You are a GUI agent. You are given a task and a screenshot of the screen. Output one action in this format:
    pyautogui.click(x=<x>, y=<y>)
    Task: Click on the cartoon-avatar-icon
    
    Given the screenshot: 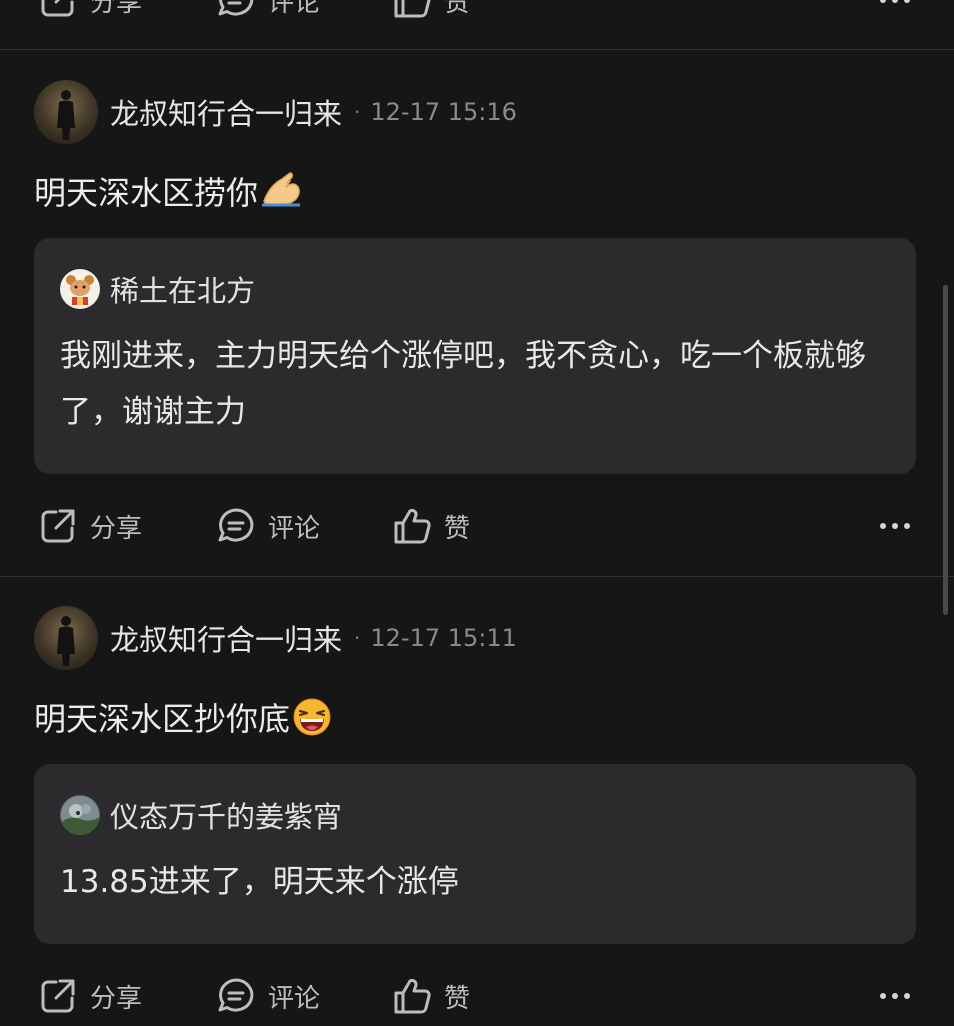 What is the action you would take?
    pyautogui.click(x=80, y=289)
    